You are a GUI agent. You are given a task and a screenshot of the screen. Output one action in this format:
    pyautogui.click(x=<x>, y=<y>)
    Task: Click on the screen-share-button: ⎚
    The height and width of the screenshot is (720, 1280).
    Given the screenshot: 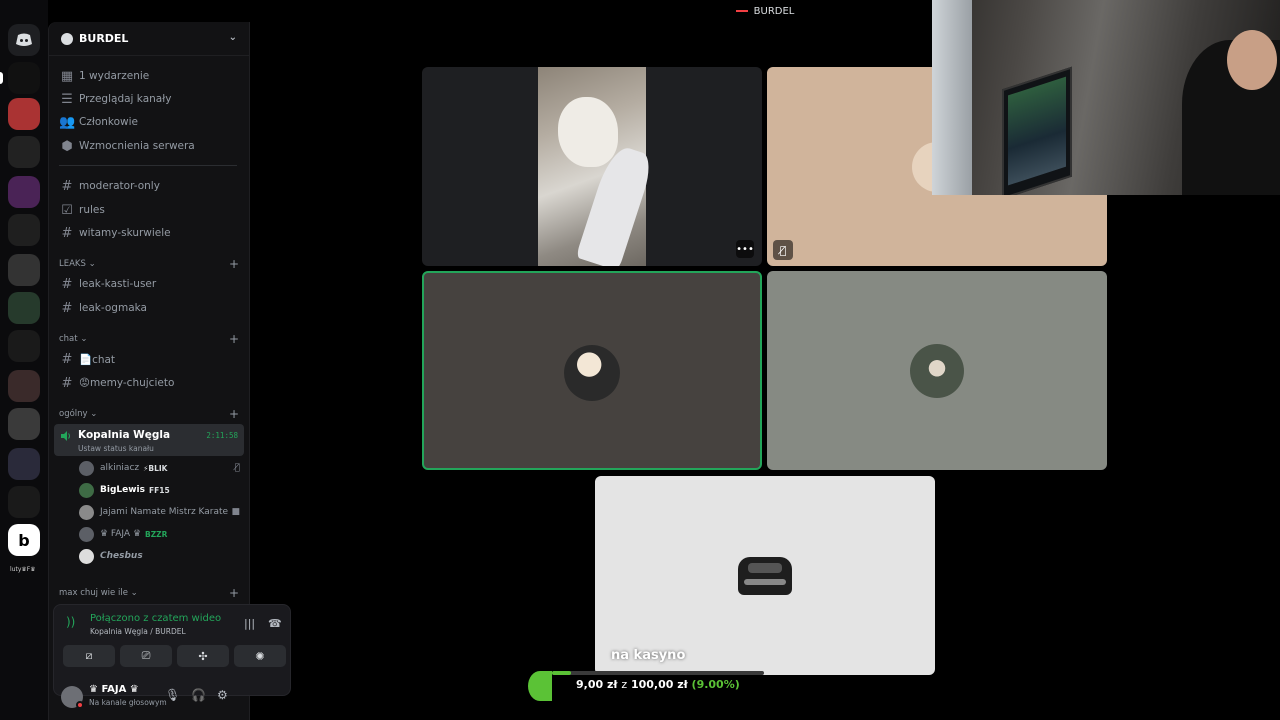 What is the action you would take?
    pyautogui.click(x=146, y=656)
    